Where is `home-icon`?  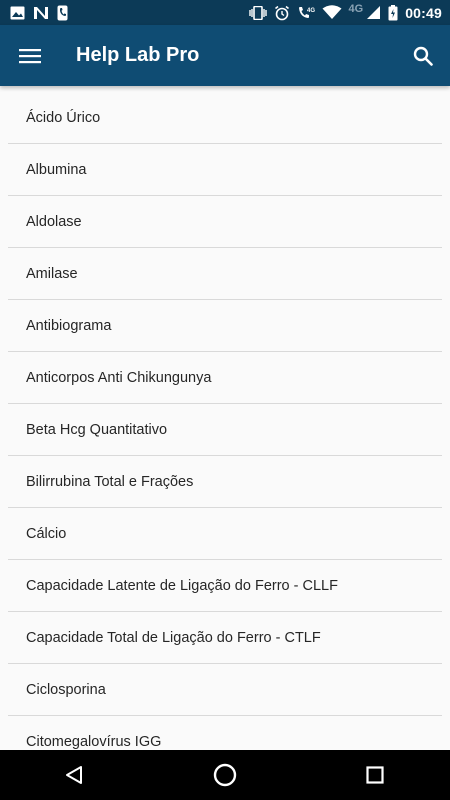 home-icon is located at coordinates (225, 775).